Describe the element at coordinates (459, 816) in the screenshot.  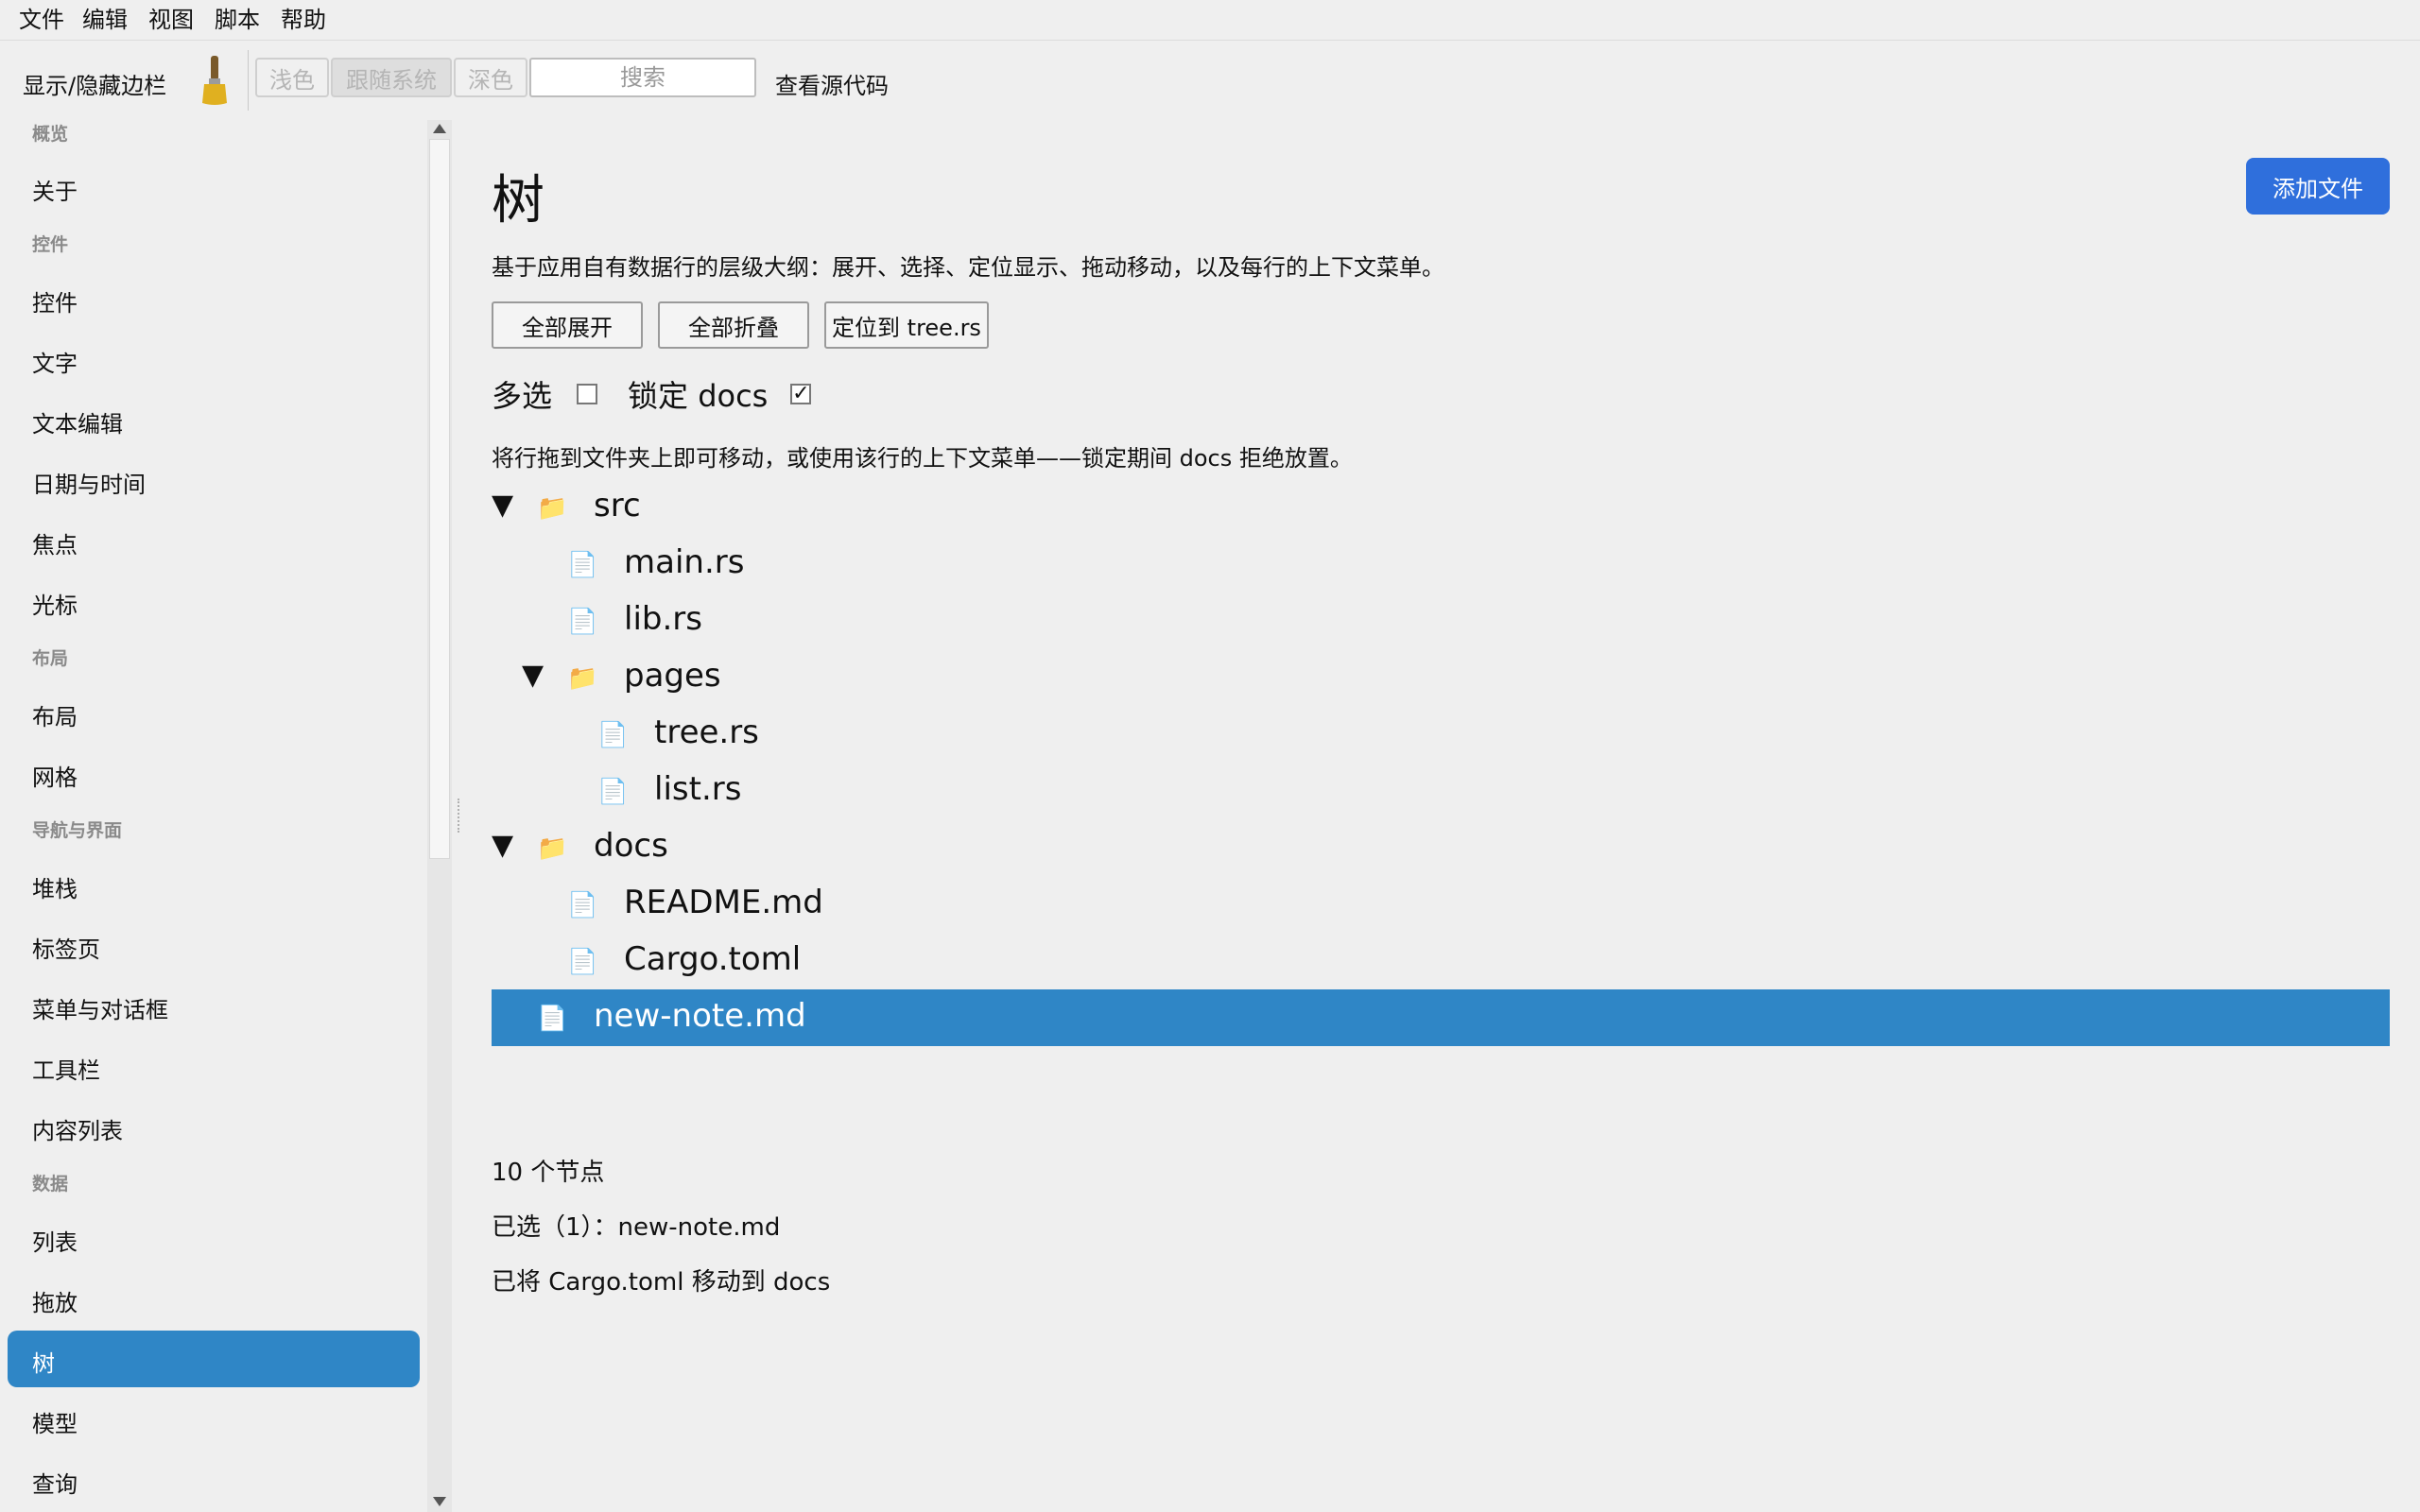
I see `splitter-handle` at that location.